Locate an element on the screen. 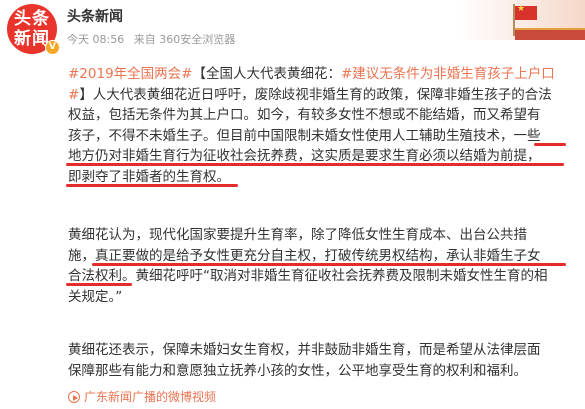  highlighted-text: 一些 is located at coordinates (527, 135).